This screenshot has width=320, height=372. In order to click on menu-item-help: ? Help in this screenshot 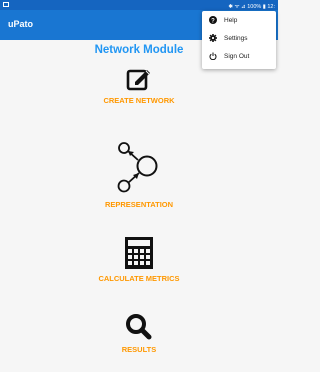, I will do `click(239, 20)`.